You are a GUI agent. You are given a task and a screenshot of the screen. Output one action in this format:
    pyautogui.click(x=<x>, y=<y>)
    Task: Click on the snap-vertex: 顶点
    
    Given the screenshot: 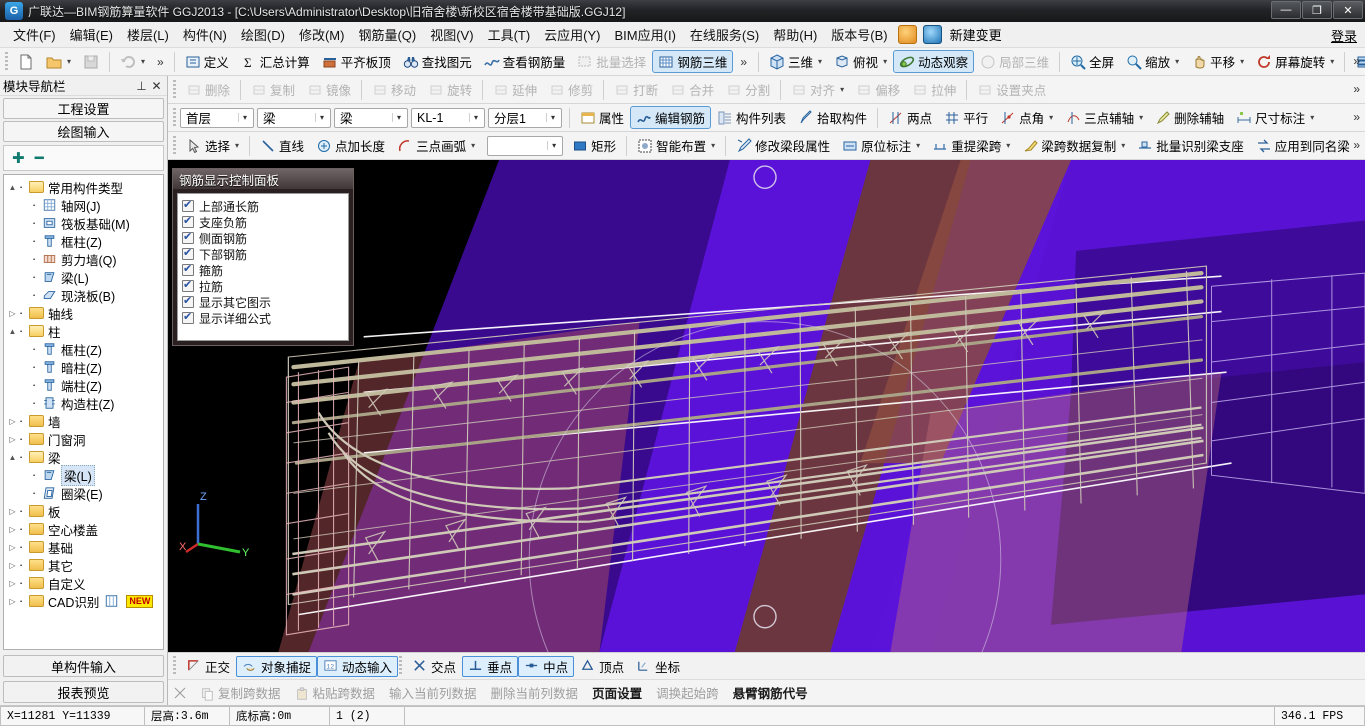 What is the action you would take?
    pyautogui.click(x=602, y=666)
    